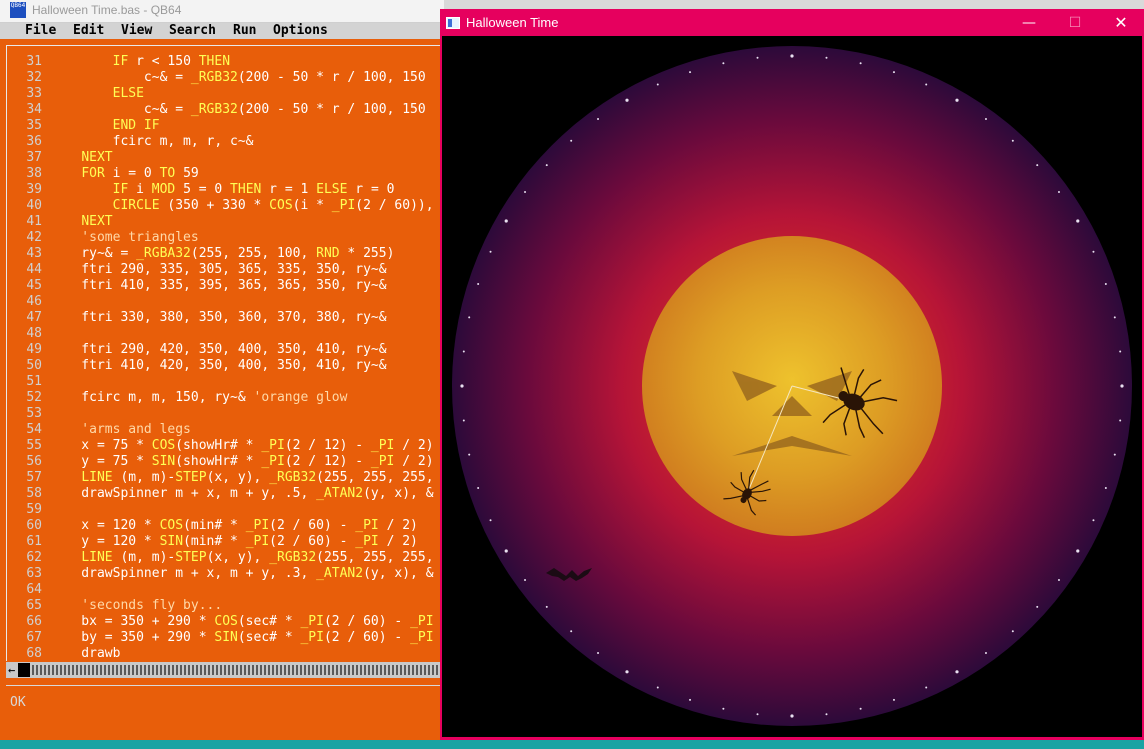 The width and height of the screenshot is (1144, 749). Describe the element at coordinates (163, 189) in the screenshot. I see `keyword-token: MOD` at that location.